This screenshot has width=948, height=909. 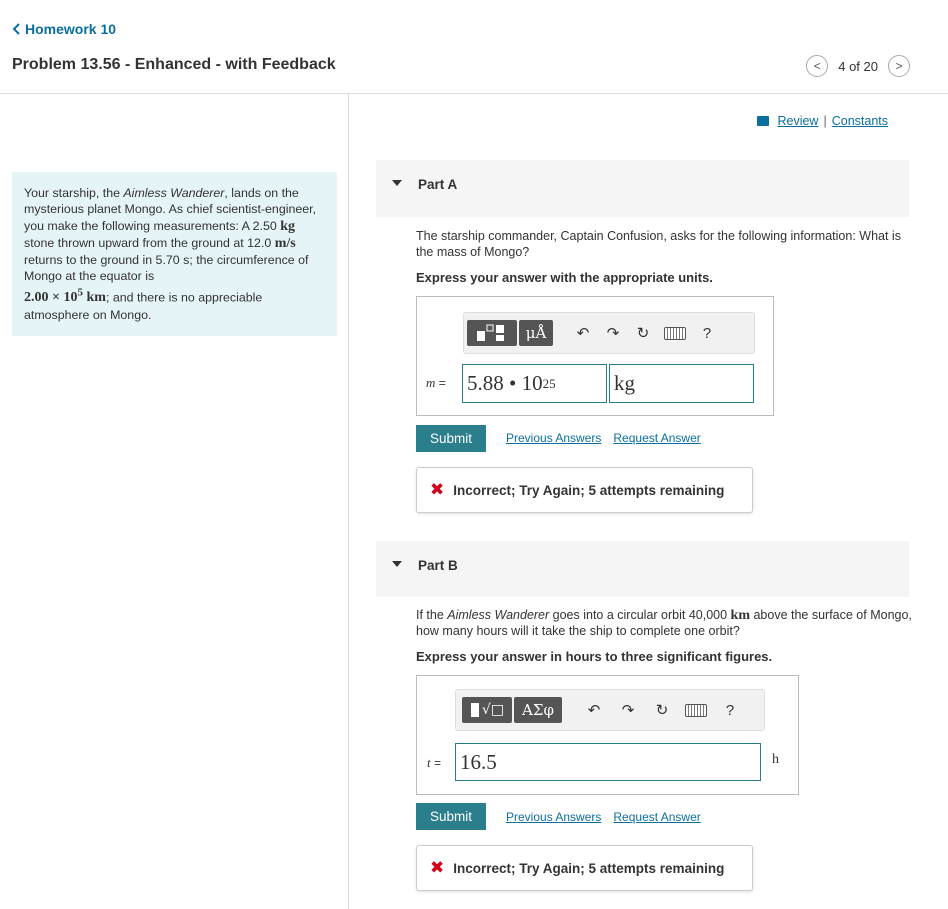 What do you see at coordinates (436, 382) in the screenshot?
I see `part-a-variable-label: m =` at bounding box center [436, 382].